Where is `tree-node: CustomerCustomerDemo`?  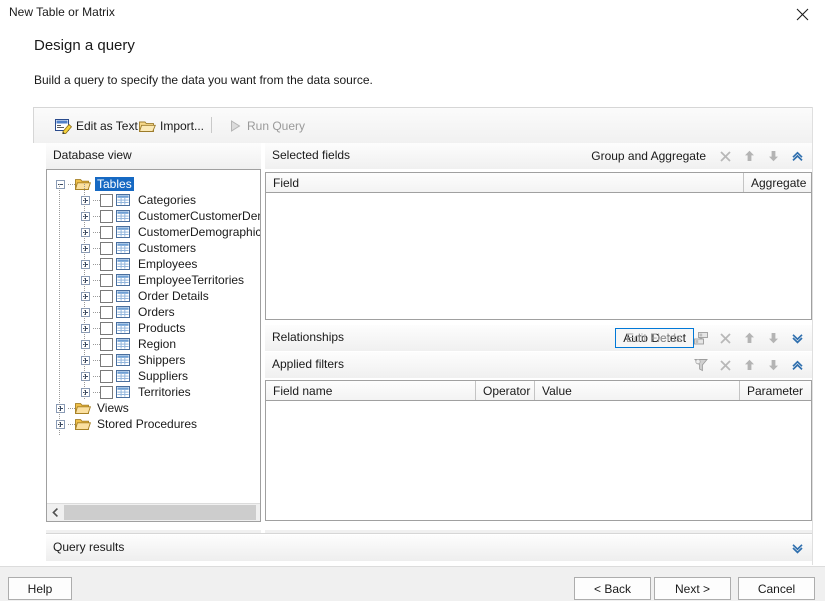 tree-node: CustomerCustomerDemo is located at coordinates (153, 216).